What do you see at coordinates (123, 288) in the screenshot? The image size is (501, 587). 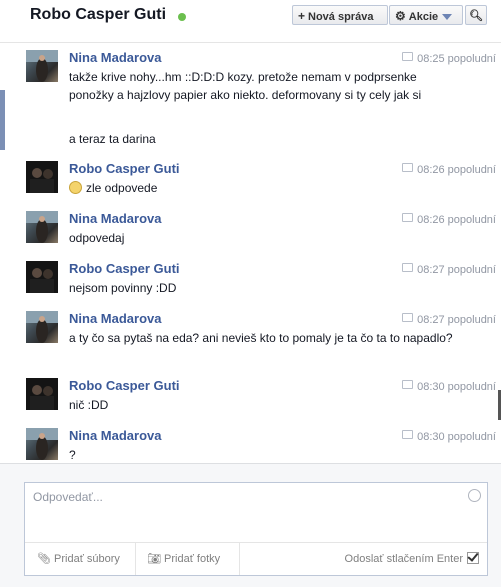 I see `message-text: nejsom povinny :DD` at bounding box center [123, 288].